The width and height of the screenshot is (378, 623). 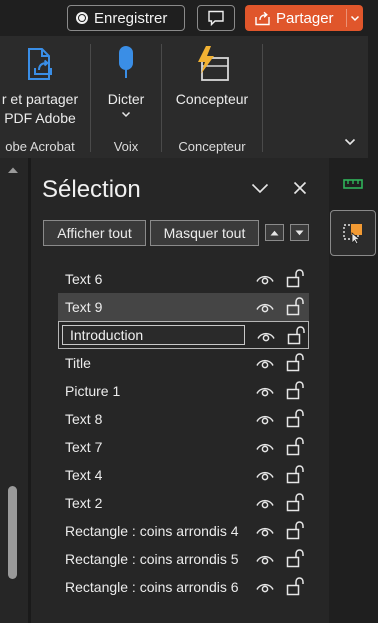 What do you see at coordinates (13, 170) in the screenshot?
I see `scroll-up-icon` at bounding box center [13, 170].